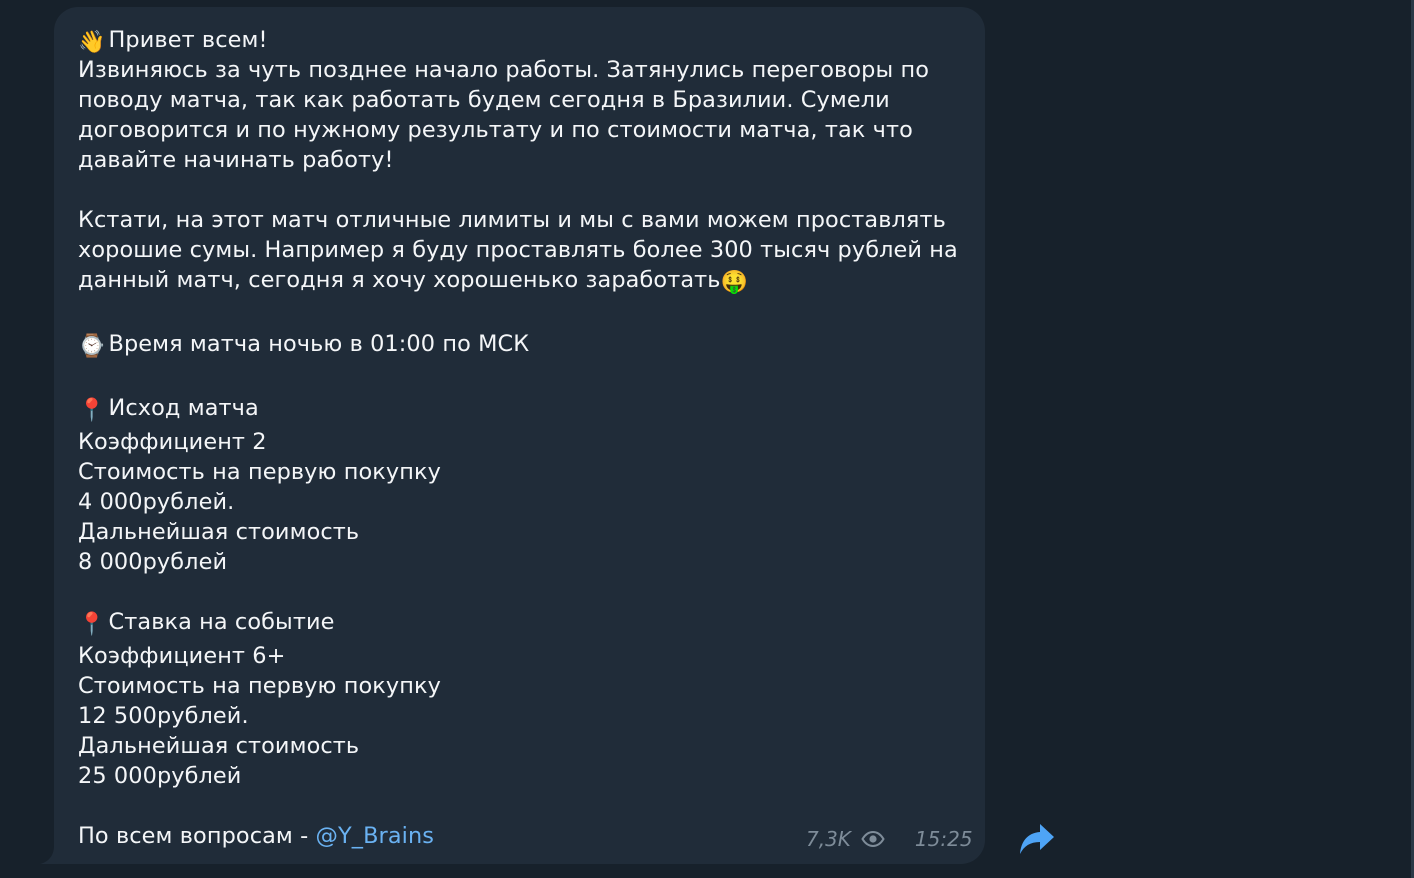 The image size is (1414, 878). What do you see at coordinates (221, 622) in the screenshot?
I see `section-title-text: Ставка на событие` at bounding box center [221, 622].